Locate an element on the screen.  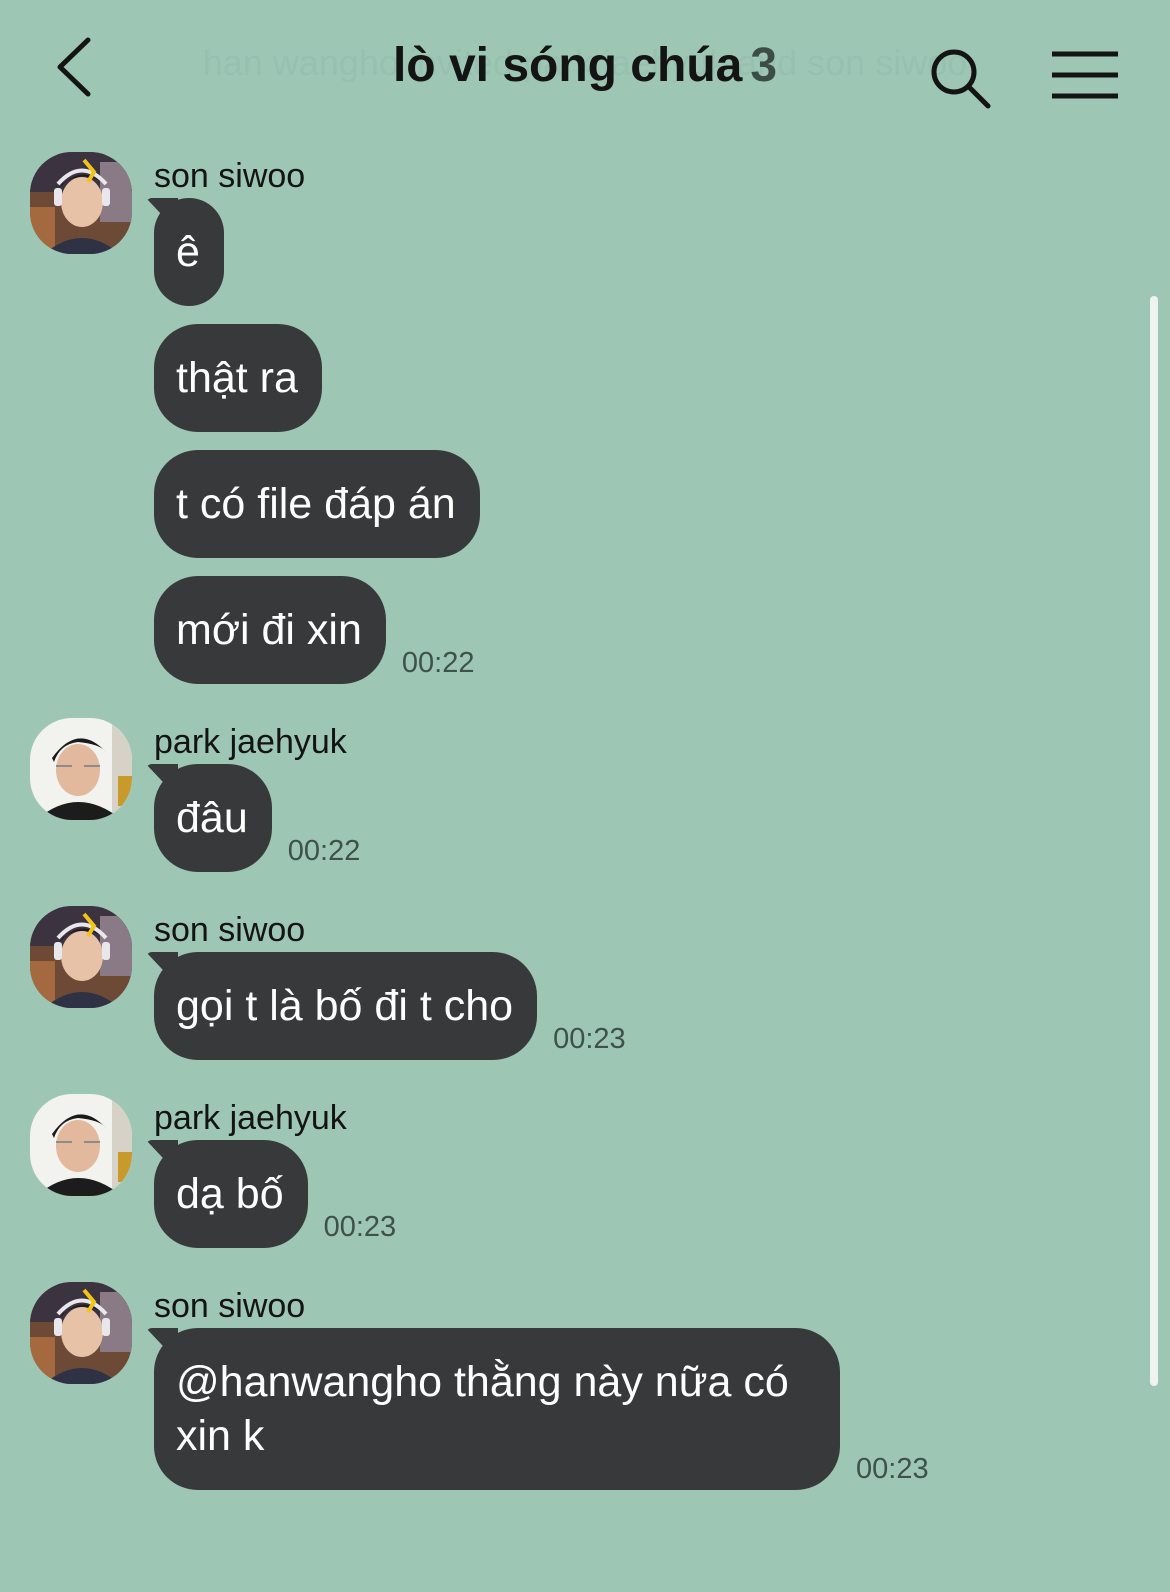
search-icon is located at coordinates (961, 79).